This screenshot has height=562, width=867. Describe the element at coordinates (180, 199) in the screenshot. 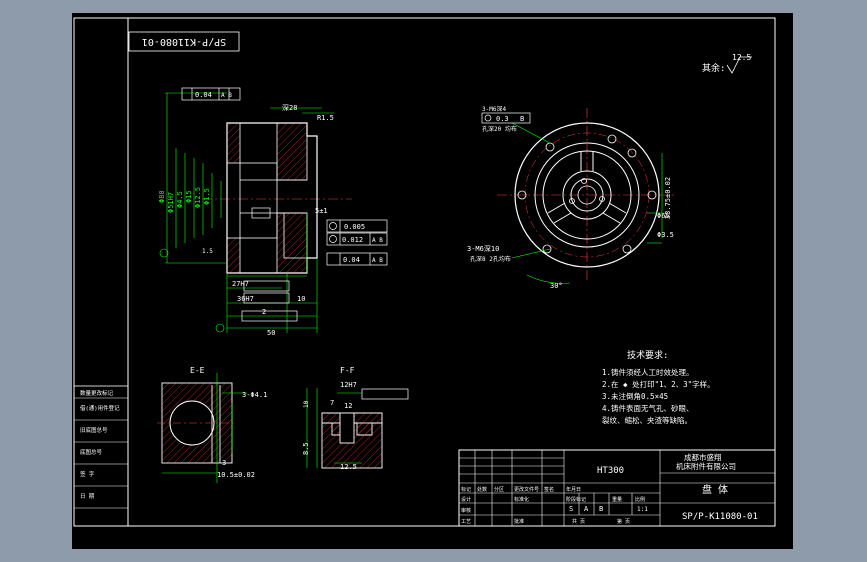

I see `dim-d45: Φ4.5` at that location.